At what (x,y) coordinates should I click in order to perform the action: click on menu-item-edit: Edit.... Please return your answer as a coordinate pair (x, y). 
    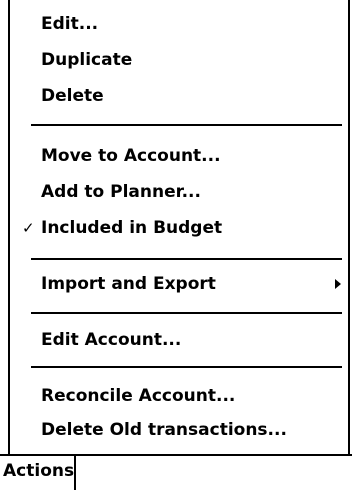
    Looking at the image, I should click on (179, 24).